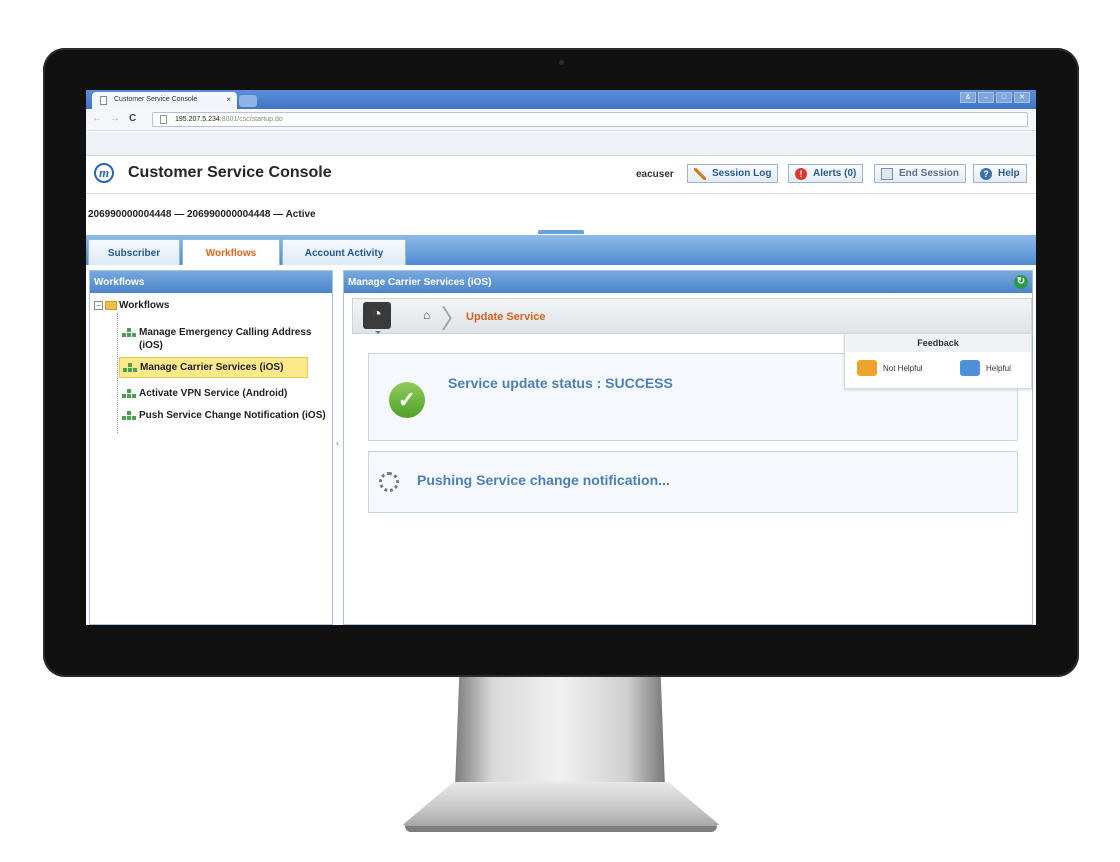 The height and width of the screenshot is (862, 1120). What do you see at coordinates (407, 400) in the screenshot?
I see `check-icon: ✓` at bounding box center [407, 400].